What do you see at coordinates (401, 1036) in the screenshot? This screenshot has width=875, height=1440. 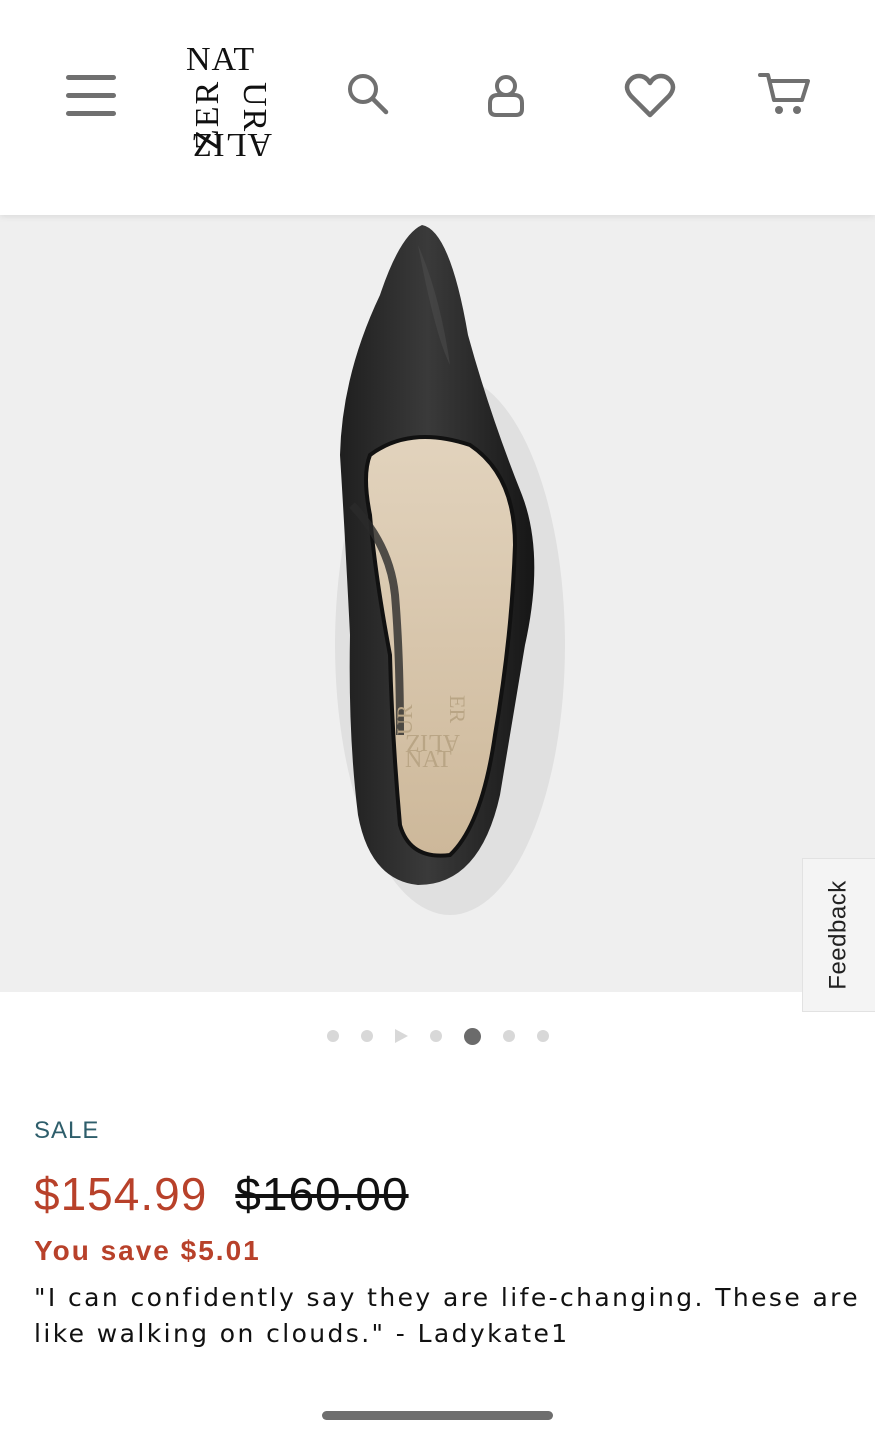 I see `video-play-icon` at bounding box center [401, 1036].